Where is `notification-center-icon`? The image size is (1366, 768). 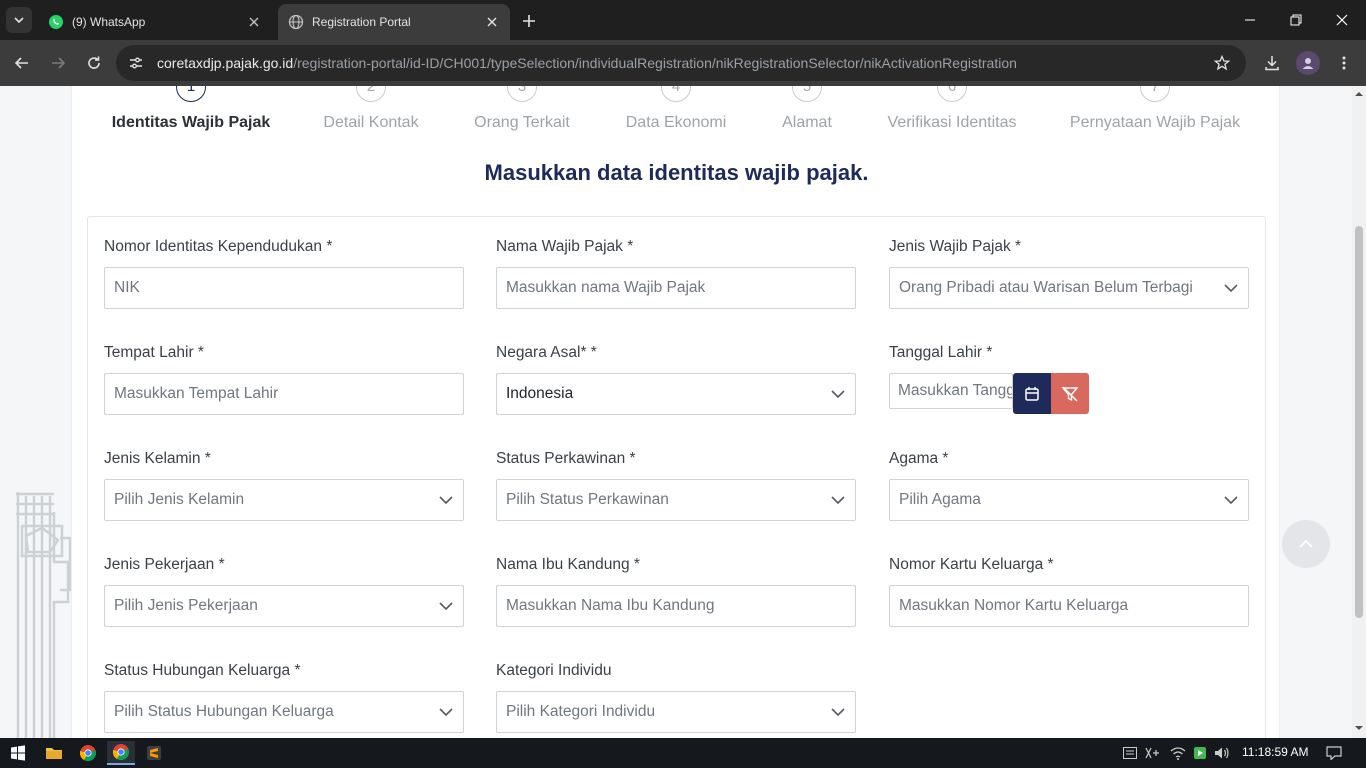 notification-center-icon is located at coordinates (1334, 753).